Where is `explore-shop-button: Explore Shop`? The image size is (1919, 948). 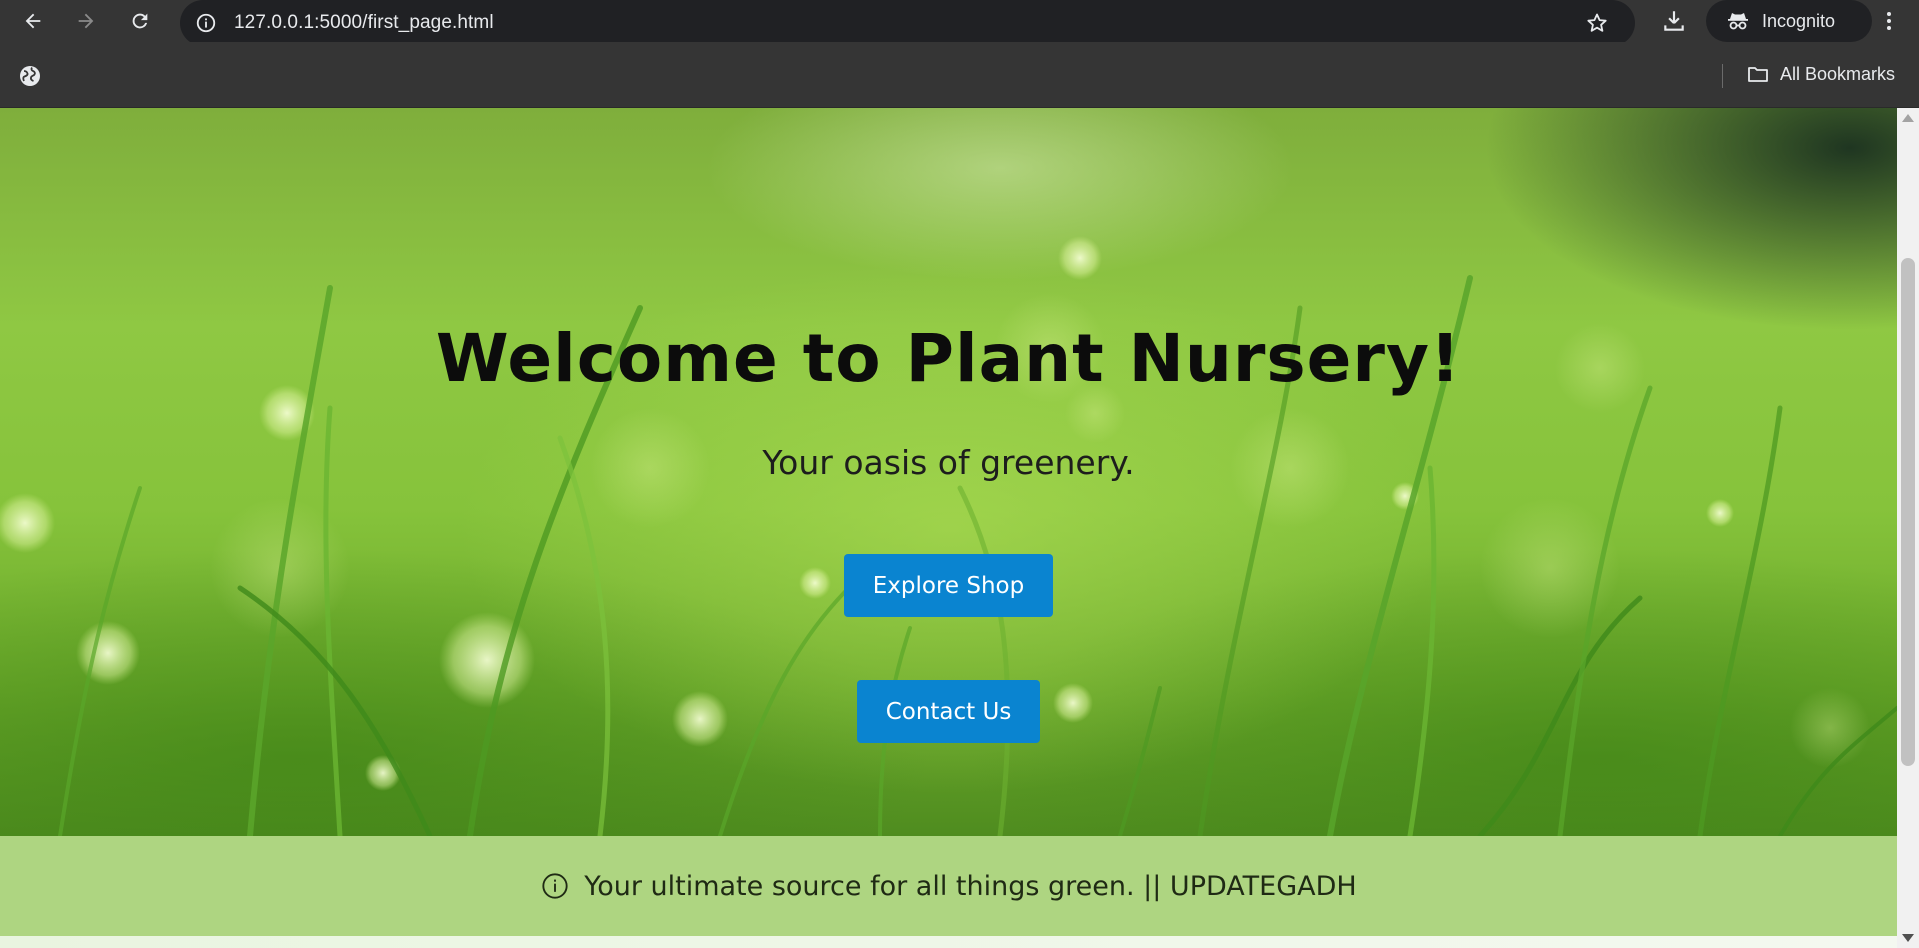 explore-shop-button: Explore Shop is located at coordinates (948, 585).